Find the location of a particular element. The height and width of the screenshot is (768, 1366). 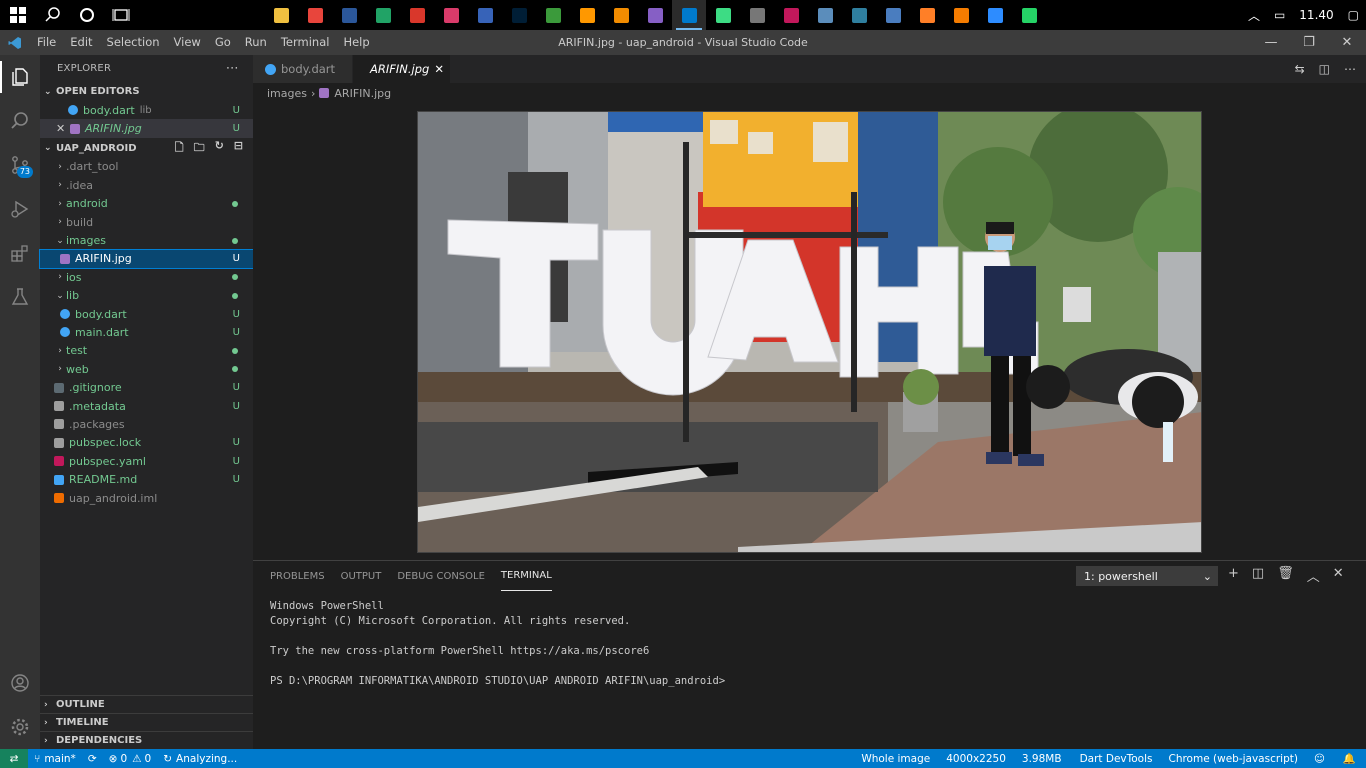

folder-lib: ⌄ lib is located at coordinates (146, 296).